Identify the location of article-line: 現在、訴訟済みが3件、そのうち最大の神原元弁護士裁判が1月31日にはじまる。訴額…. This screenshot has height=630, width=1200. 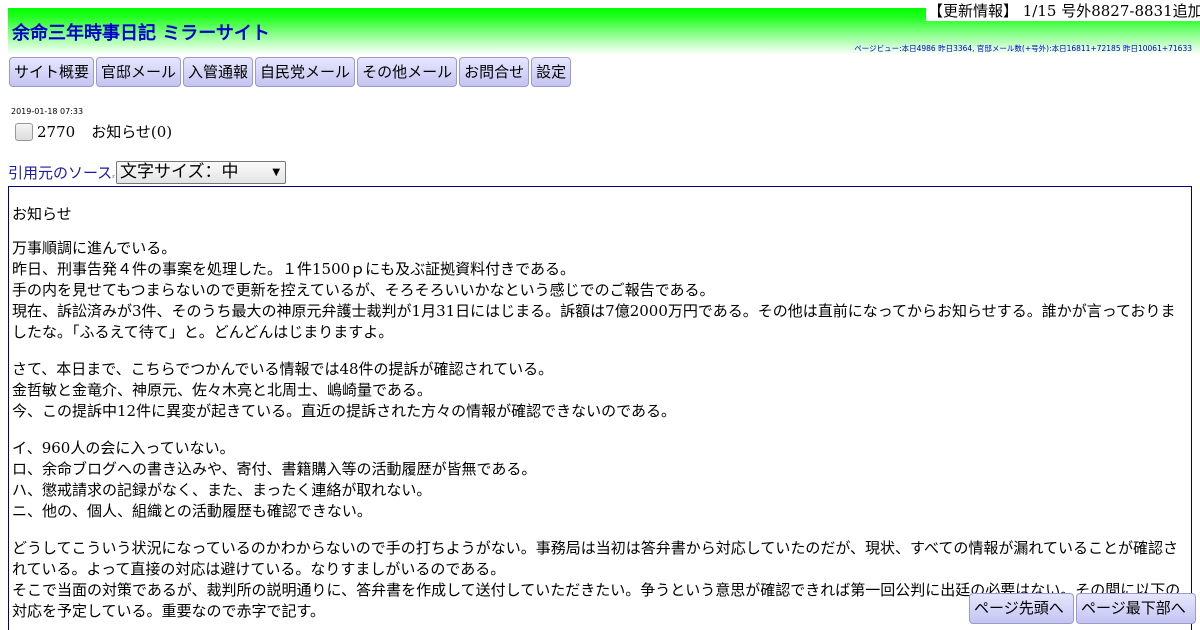
(594, 321).